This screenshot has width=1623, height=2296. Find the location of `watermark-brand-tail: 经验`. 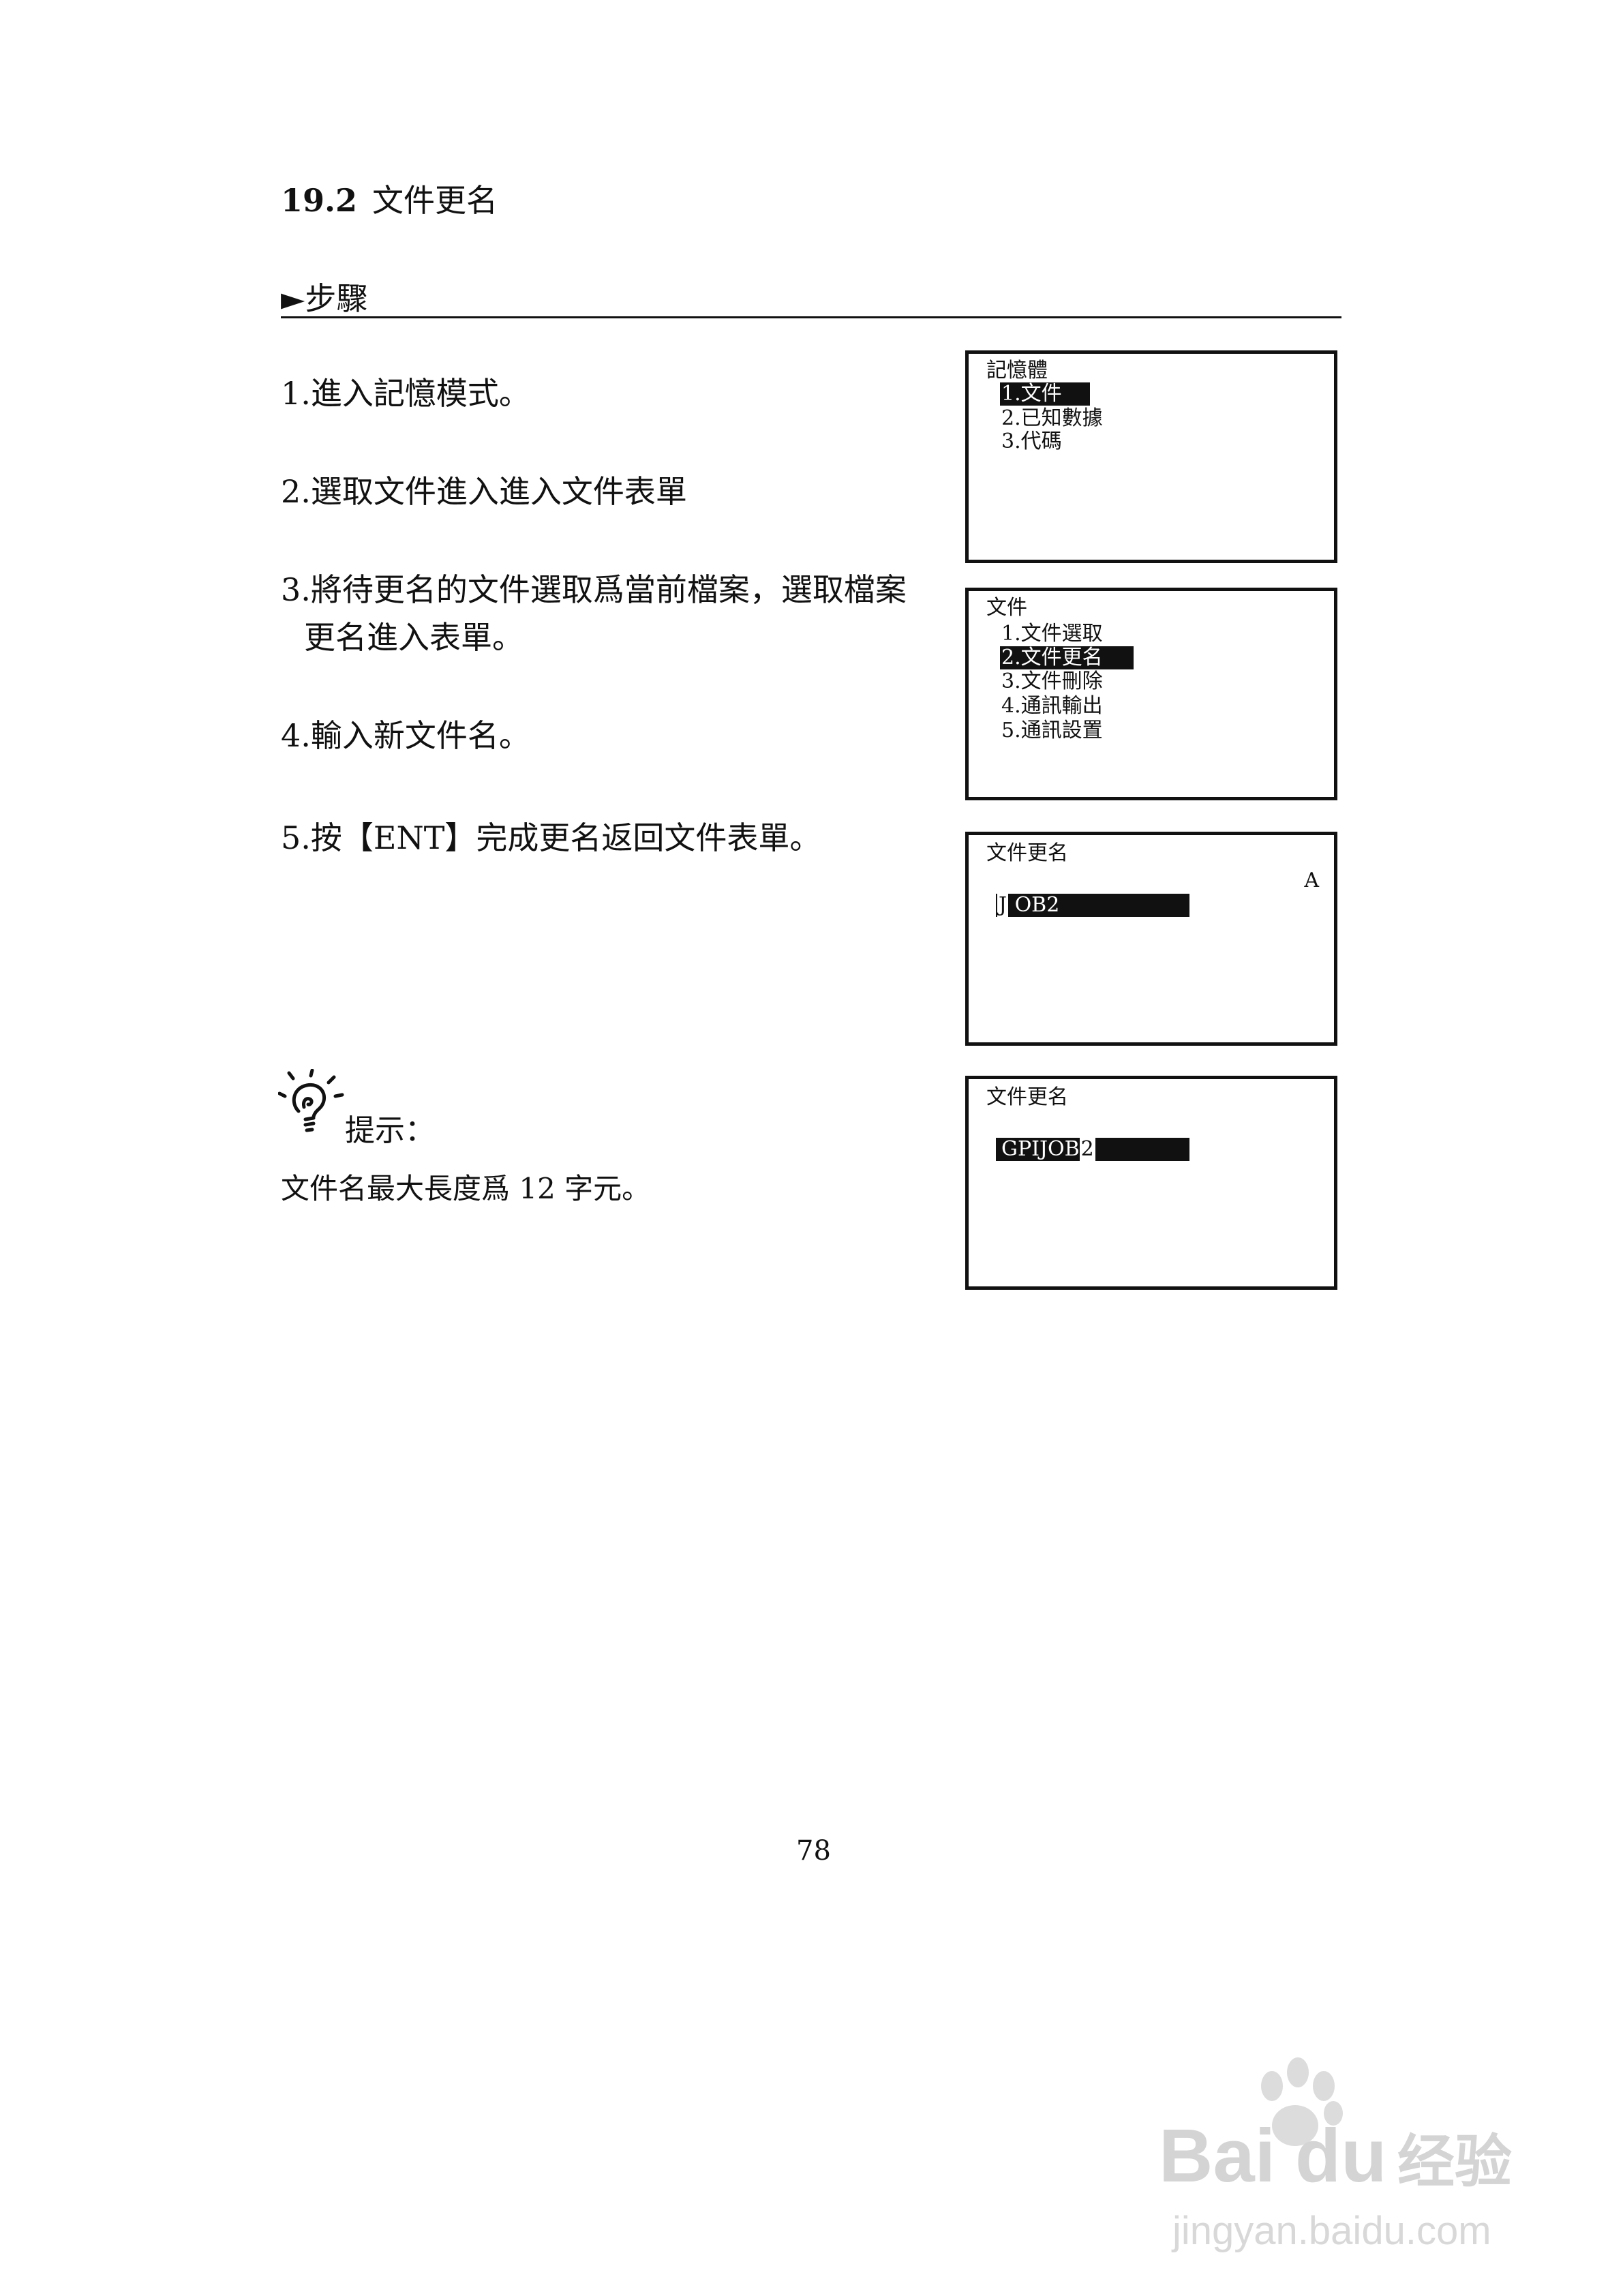

watermark-brand-tail: 经验 is located at coordinates (1454, 2161).